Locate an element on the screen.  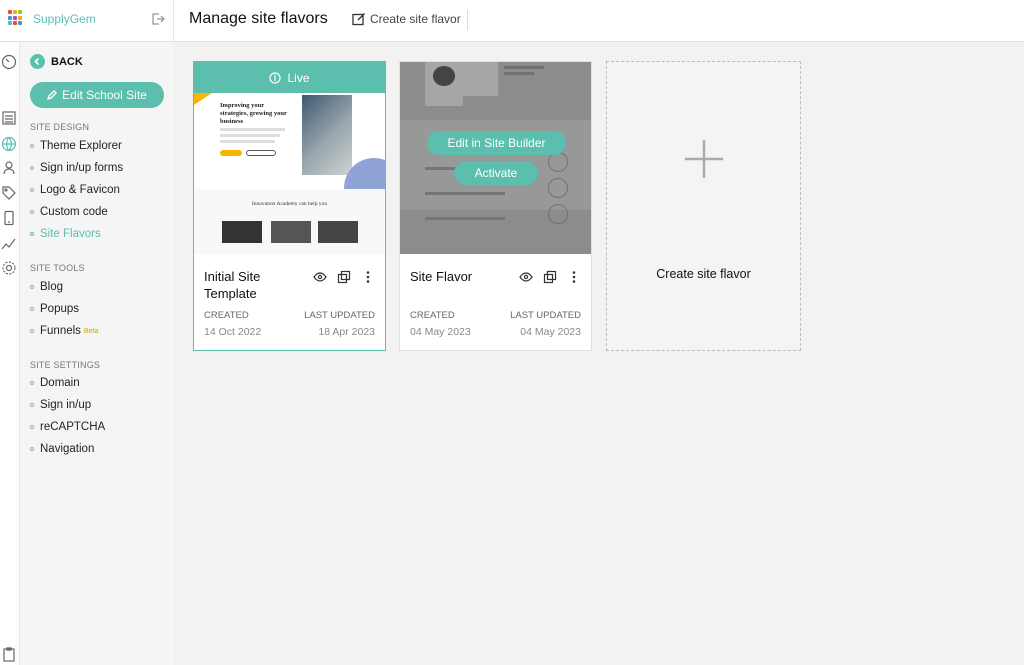
create-site-flavor-link: Create site flavor is located at coordinates (406, 19).